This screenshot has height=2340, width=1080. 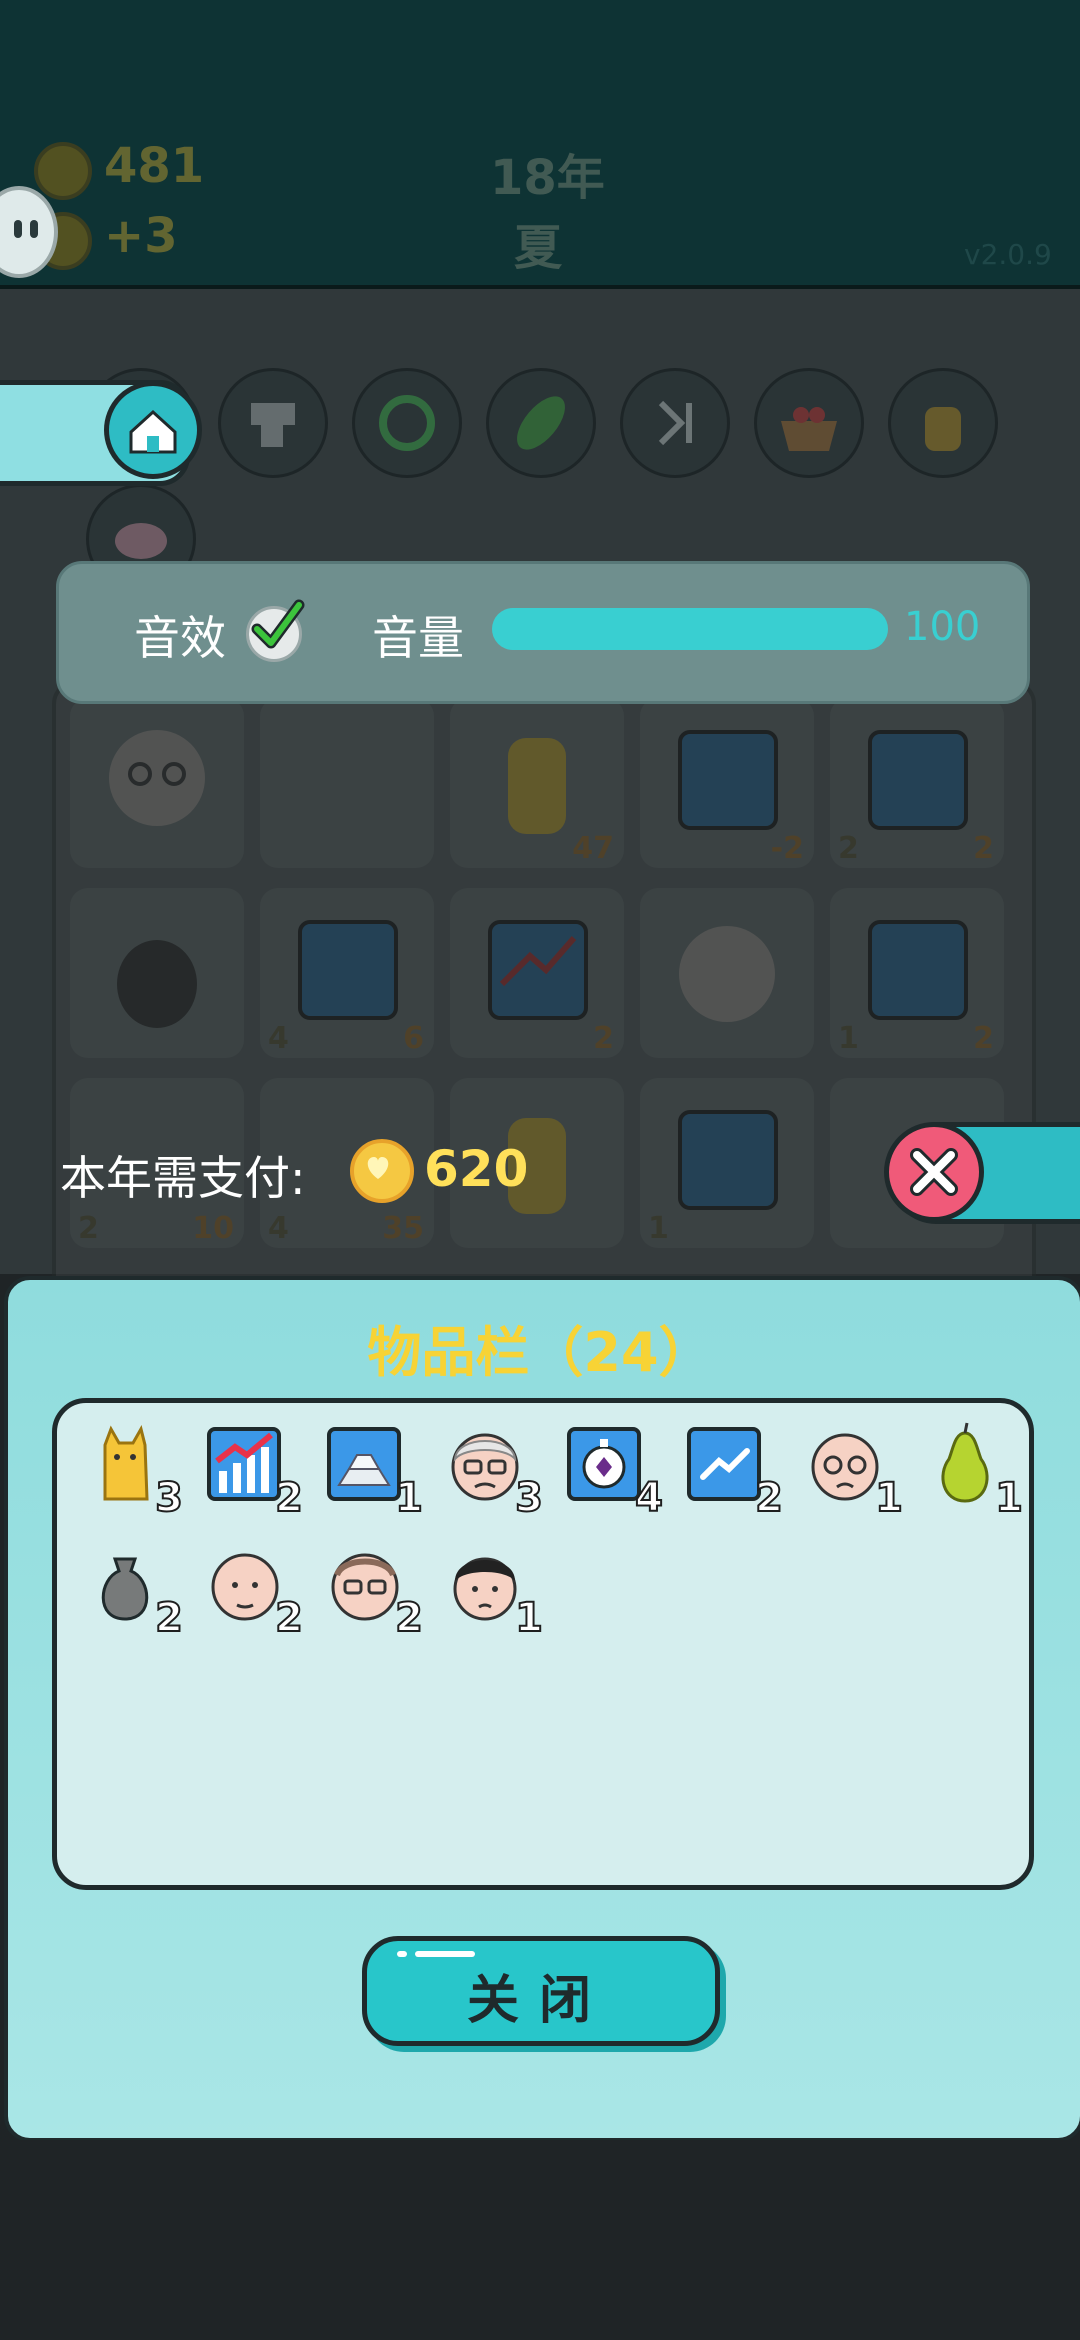 I want to click on tool-cat, so click(x=943, y=423).